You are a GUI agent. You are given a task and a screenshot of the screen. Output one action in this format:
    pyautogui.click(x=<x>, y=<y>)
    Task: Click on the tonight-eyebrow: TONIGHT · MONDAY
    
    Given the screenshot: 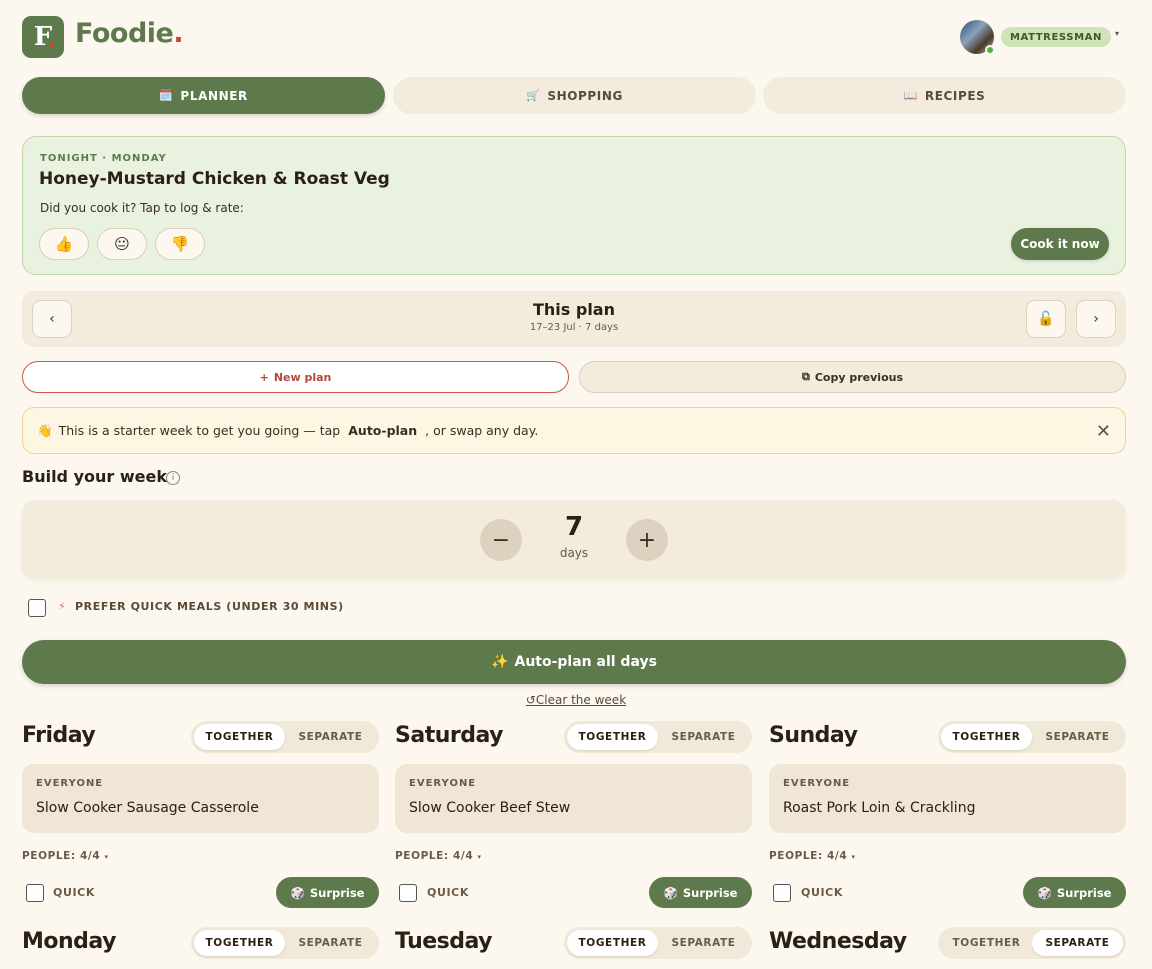 What is the action you would take?
    pyautogui.click(x=103, y=158)
    